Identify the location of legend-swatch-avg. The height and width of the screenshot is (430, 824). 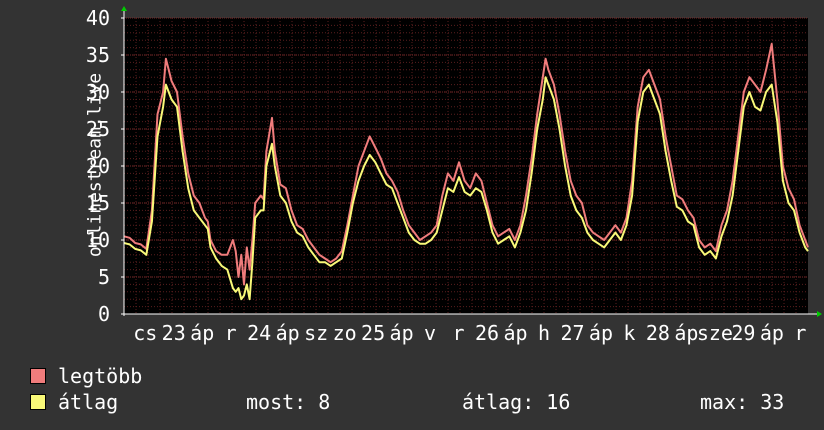
(38, 402).